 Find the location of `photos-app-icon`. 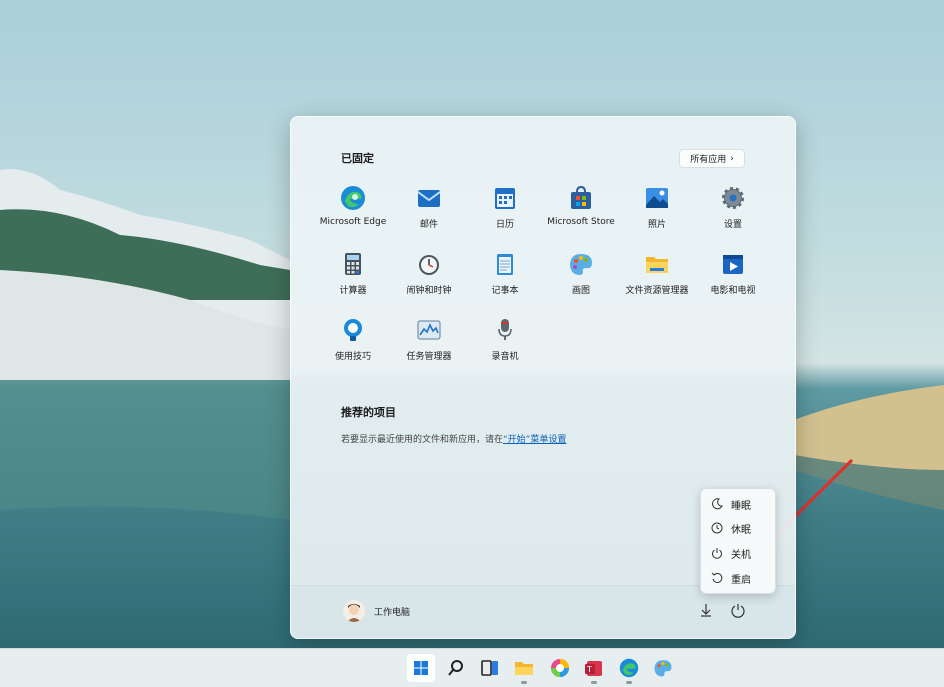

photos-app-icon is located at coordinates (560, 668).